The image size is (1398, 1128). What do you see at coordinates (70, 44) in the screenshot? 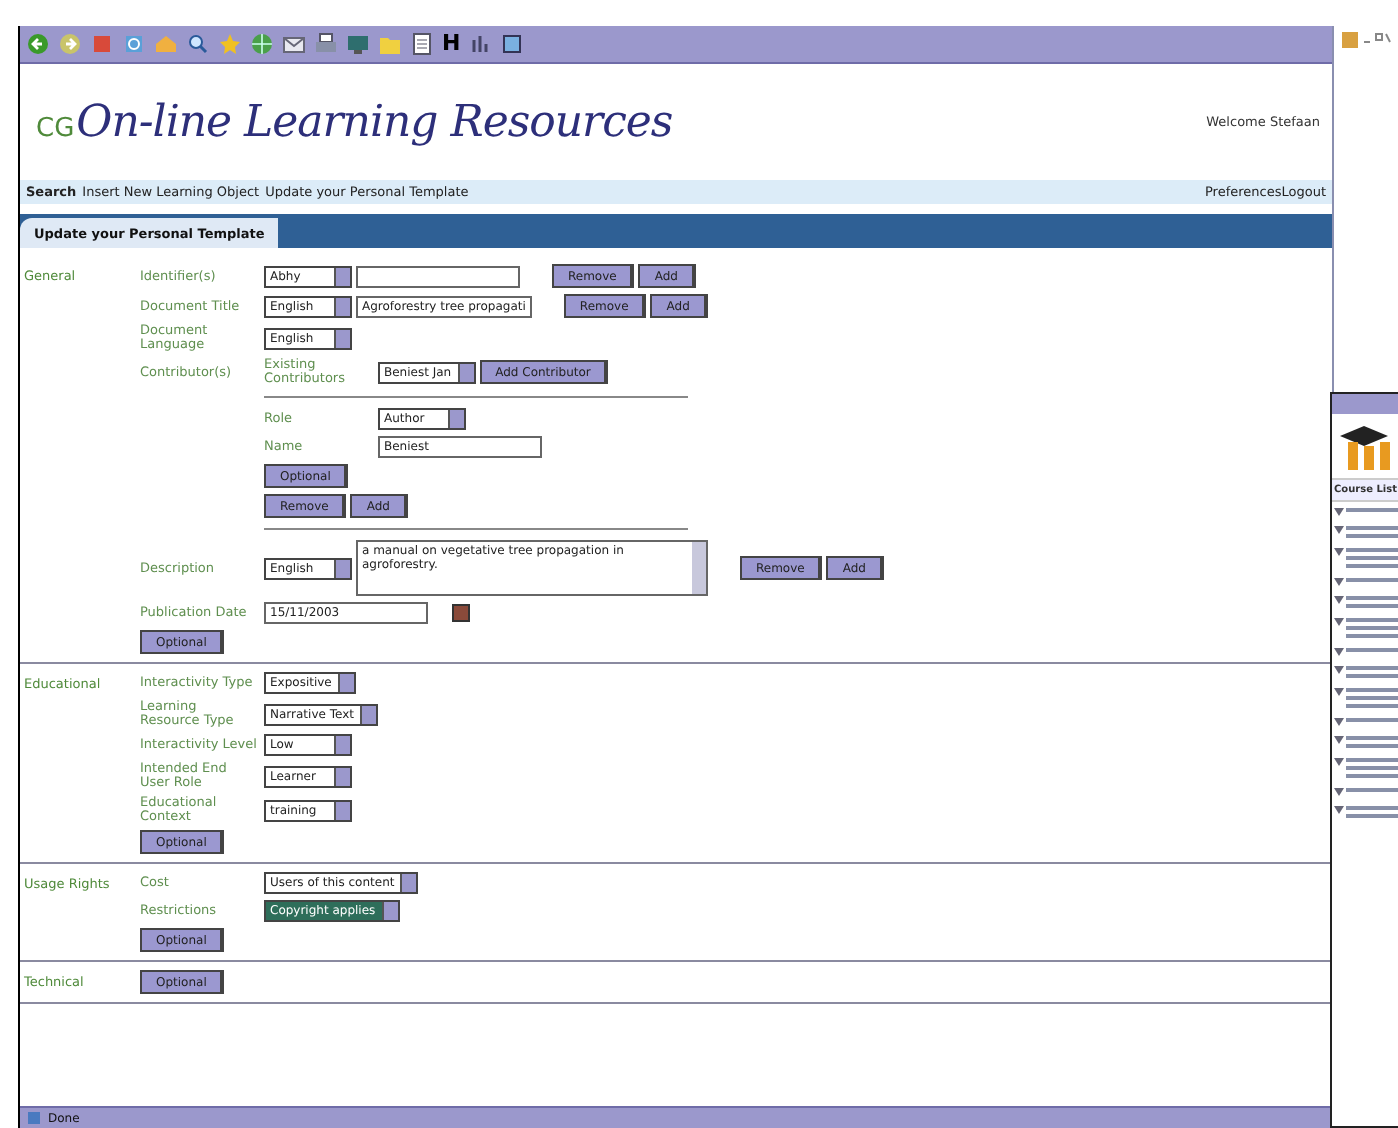
I see `forward-arrow-icon` at bounding box center [70, 44].